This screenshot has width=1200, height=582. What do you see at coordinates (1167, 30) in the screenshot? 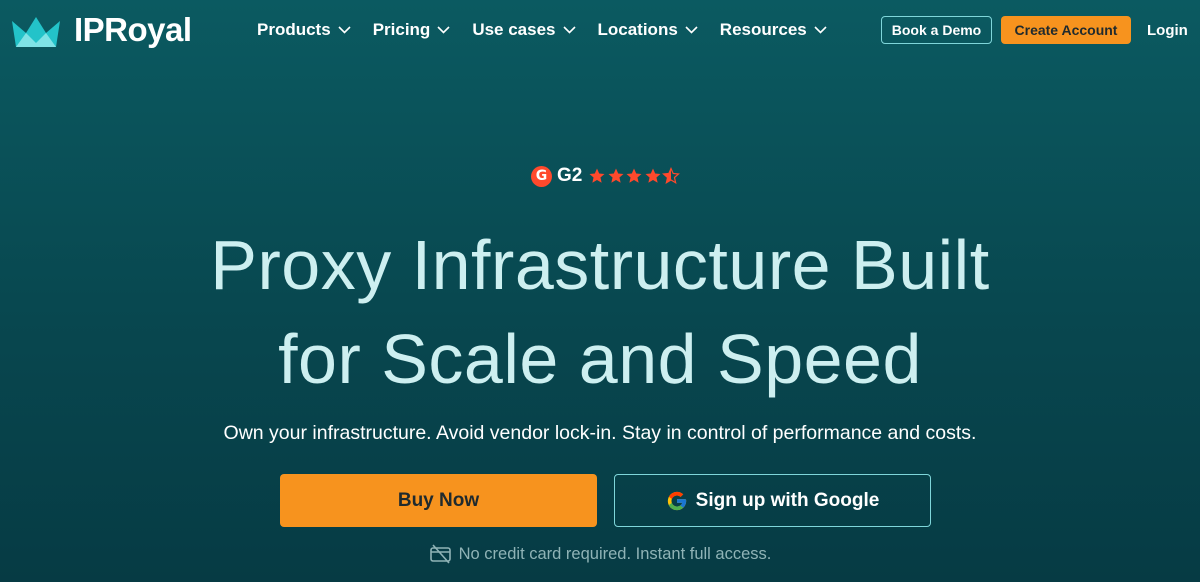
I see `login-link: Login` at bounding box center [1167, 30].